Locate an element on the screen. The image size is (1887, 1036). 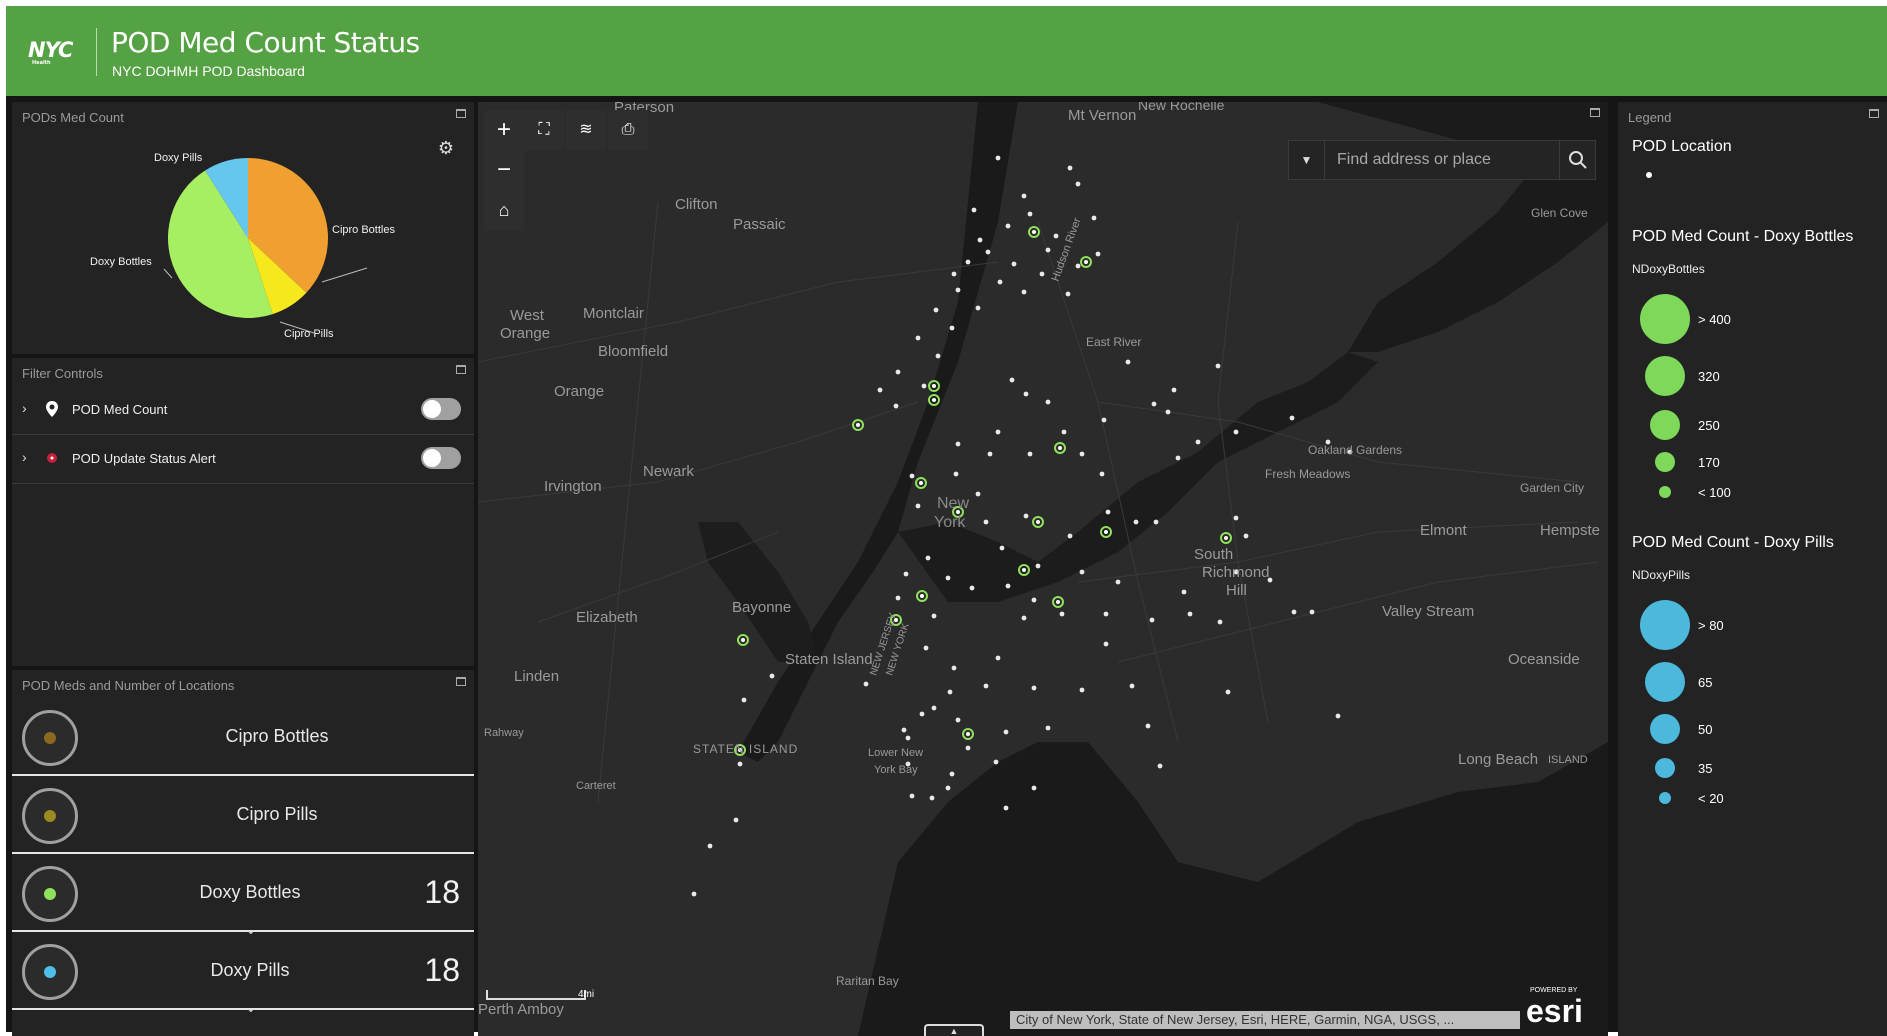
pod-med-count-toggle is located at coordinates (441, 409).